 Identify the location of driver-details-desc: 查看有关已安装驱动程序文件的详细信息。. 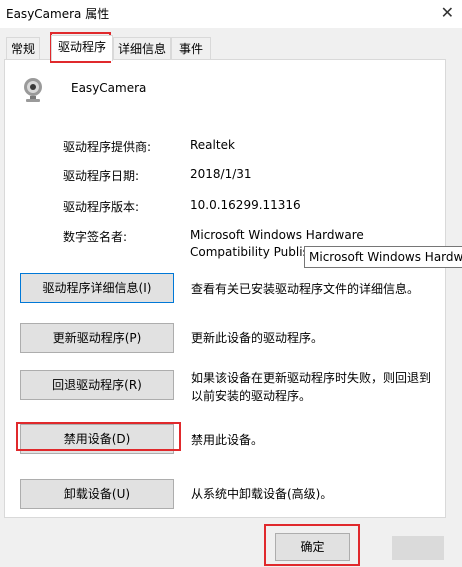
(305, 289).